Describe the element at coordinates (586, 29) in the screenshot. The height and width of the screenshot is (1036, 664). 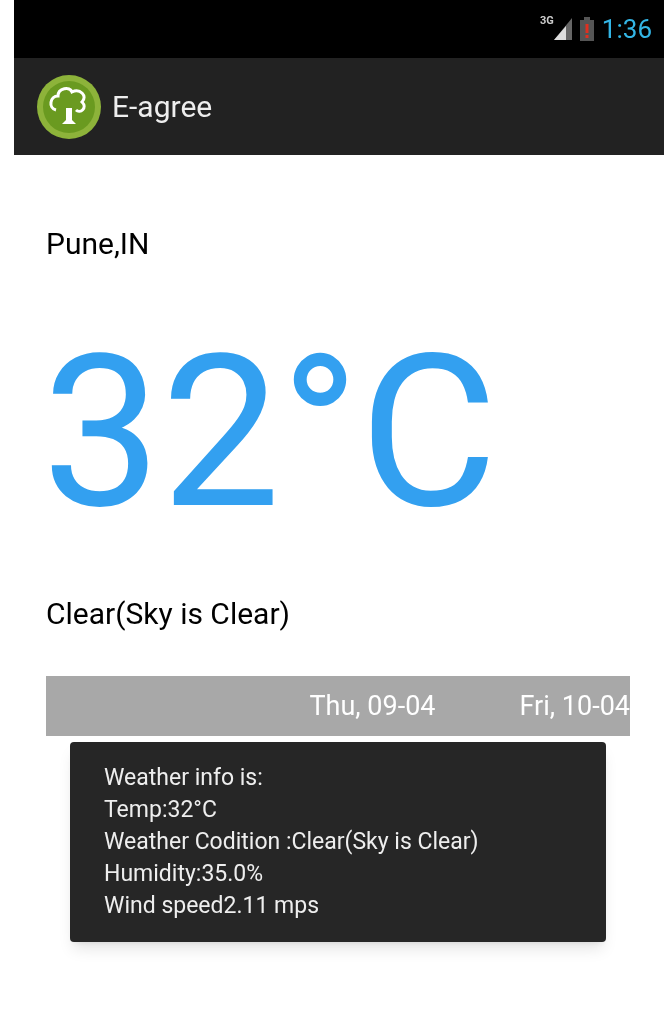
I see `battery-icon` at that location.